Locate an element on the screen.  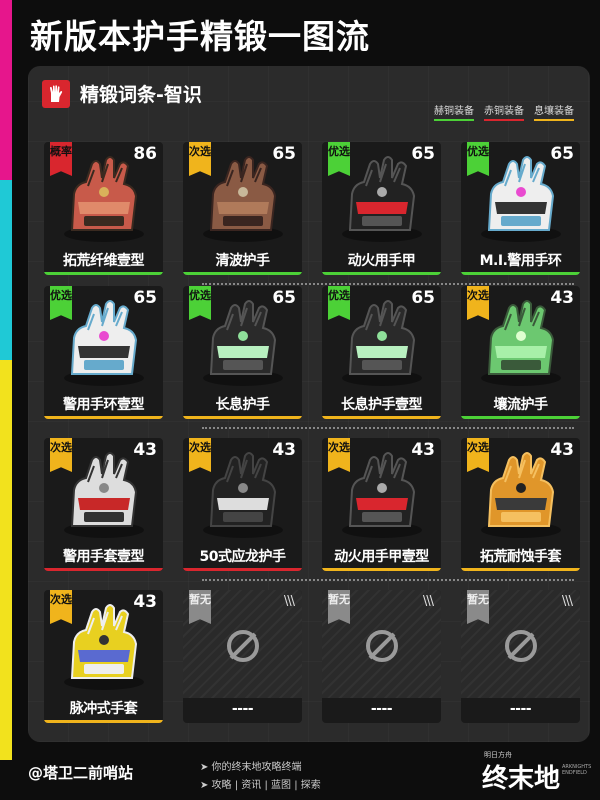
footer-categories: ➤ 攻略 | 资讯 | 蓝图 | 探索 is located at coordinates (260, 785).